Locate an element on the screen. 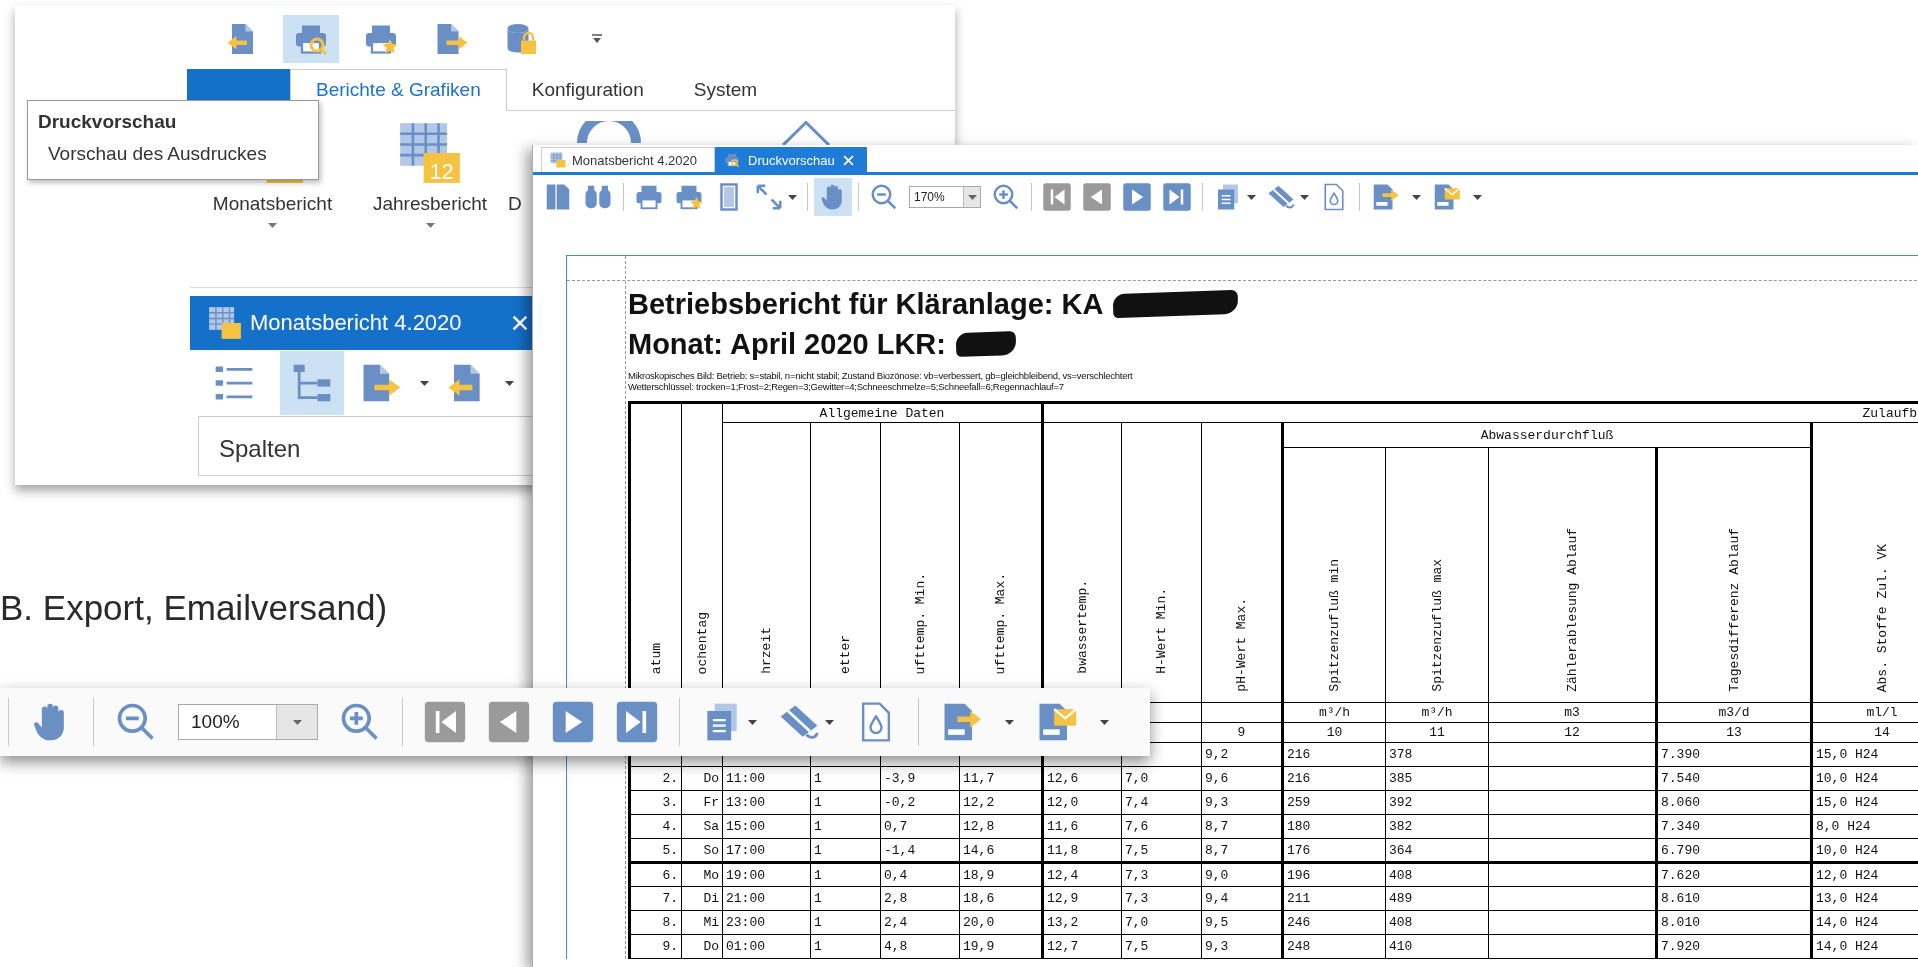 The image size is (1918, 967). table-cell: -0,2 is located at coordinates (900, 802).